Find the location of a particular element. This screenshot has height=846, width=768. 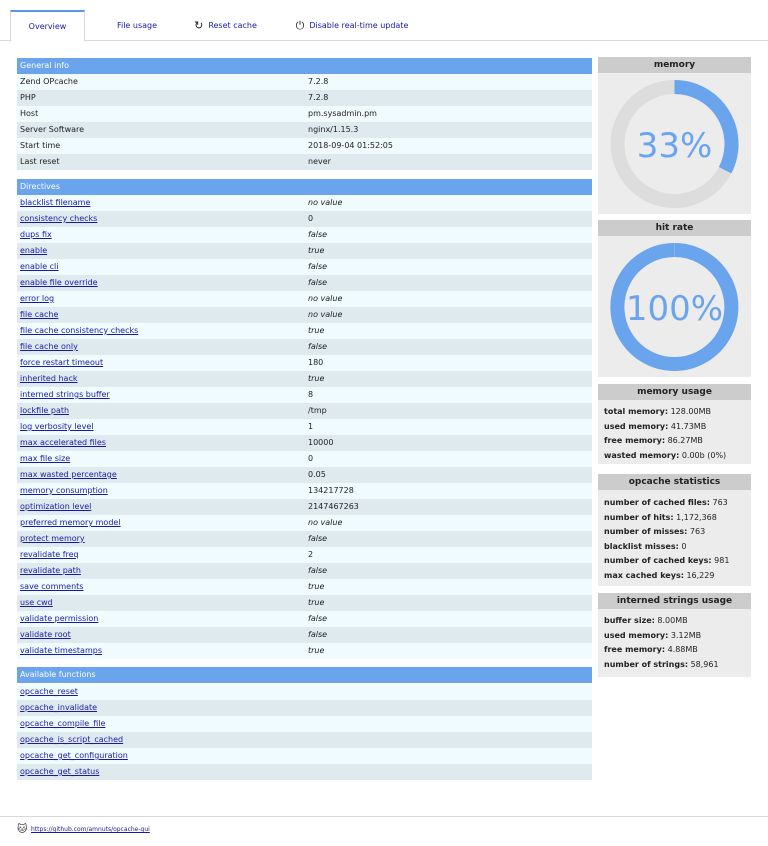

function-link: opcache_compile_file is located at coordinates (62, 724).